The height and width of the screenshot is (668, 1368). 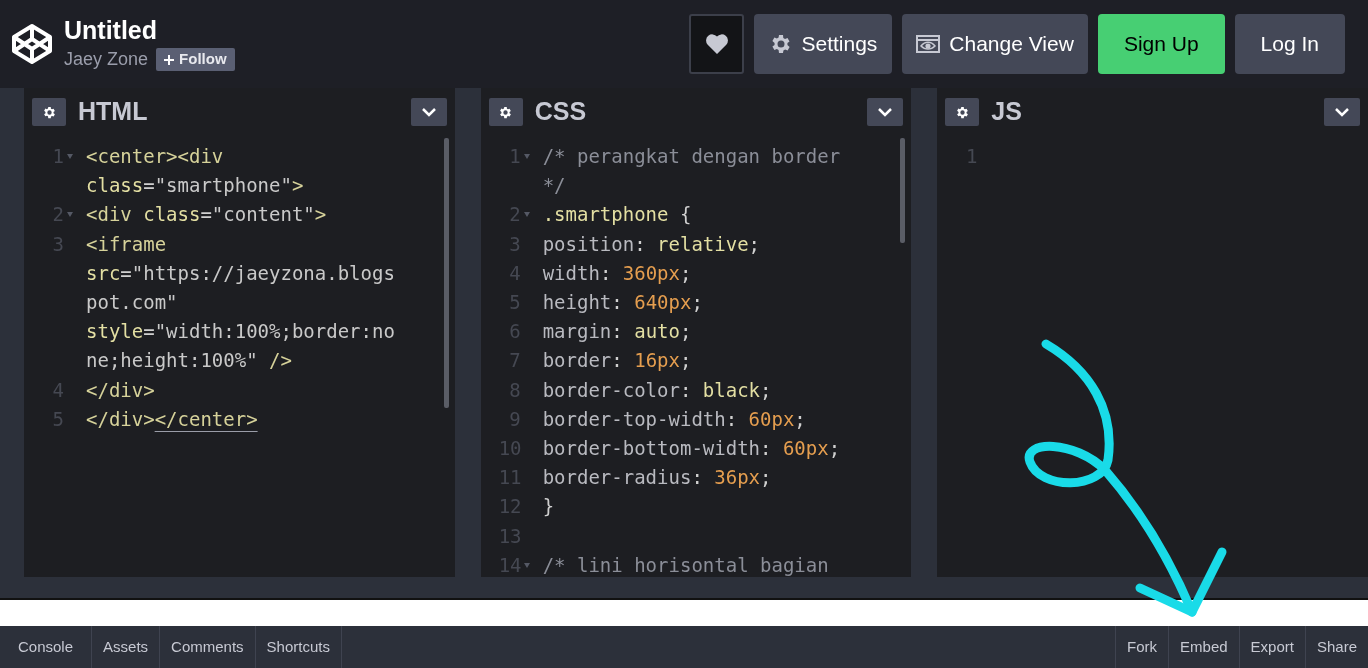 I want to click on footer-button: Comments, so click(x=208, y=647).